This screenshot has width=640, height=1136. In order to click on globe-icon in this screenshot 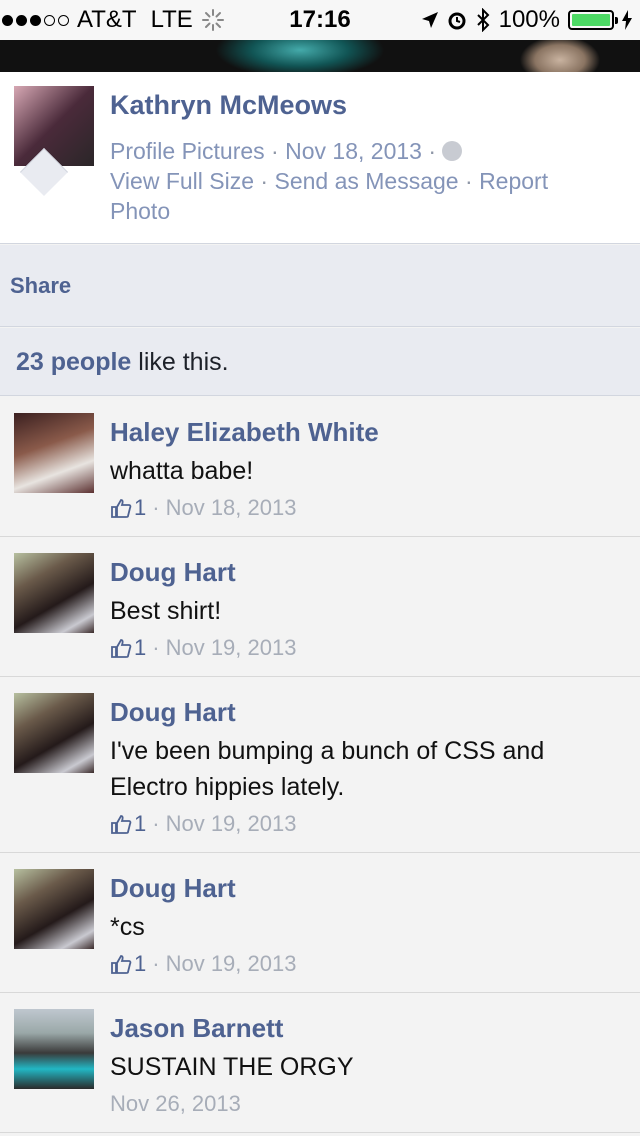, I will do `click(452, 151)`.